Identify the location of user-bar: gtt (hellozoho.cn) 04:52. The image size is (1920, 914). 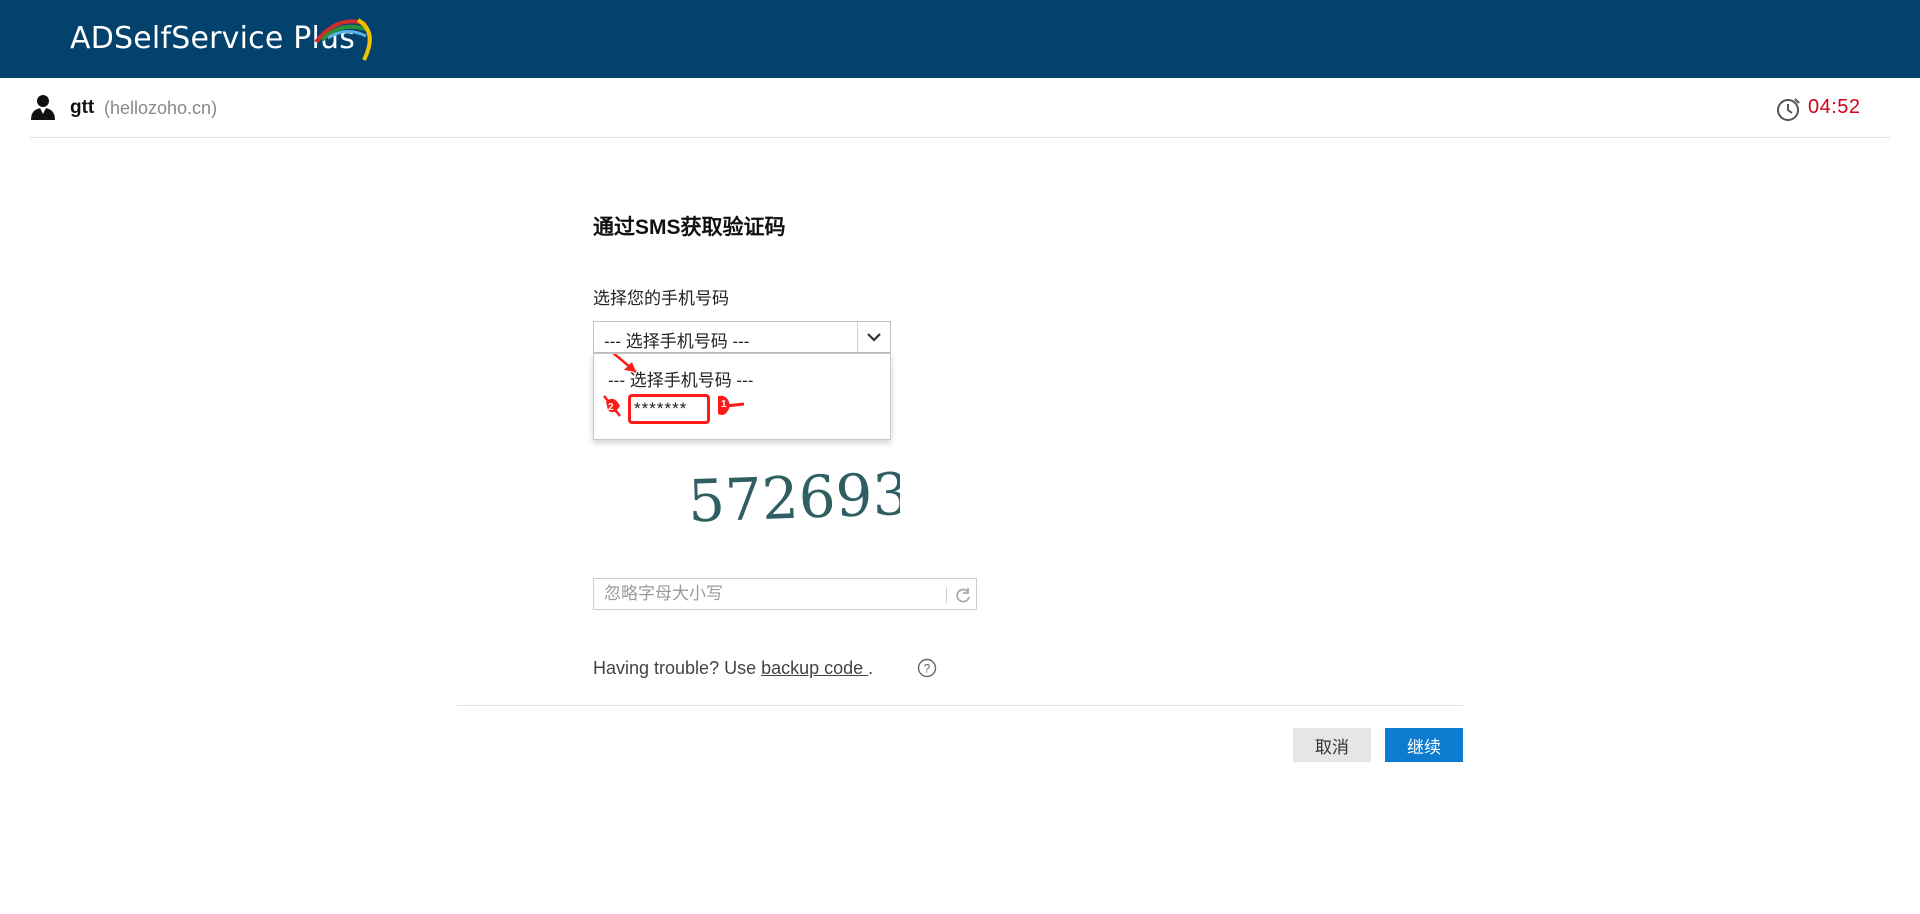
(960, 108).